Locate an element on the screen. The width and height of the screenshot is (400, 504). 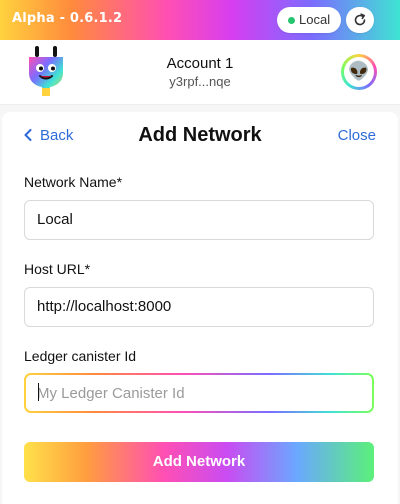
refresh-icon is located at coordinates (360, 19).